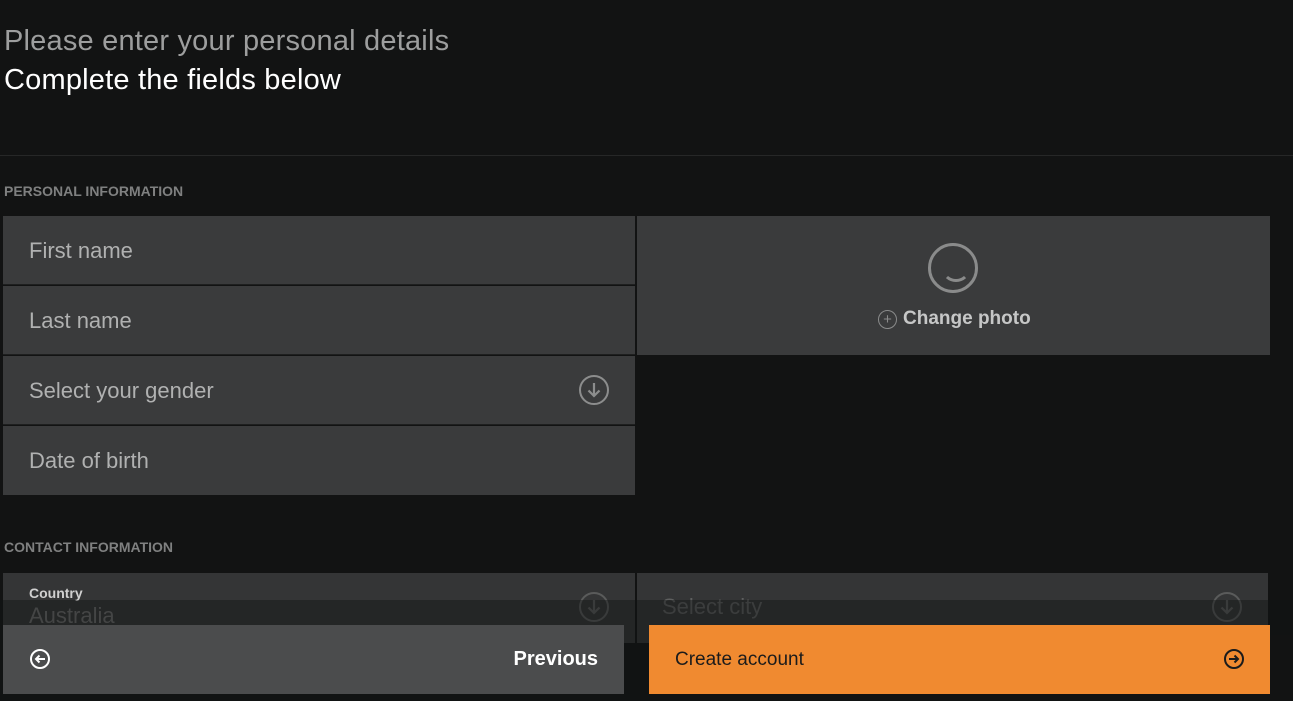  I want to click on header-divider, so click(646, 155).